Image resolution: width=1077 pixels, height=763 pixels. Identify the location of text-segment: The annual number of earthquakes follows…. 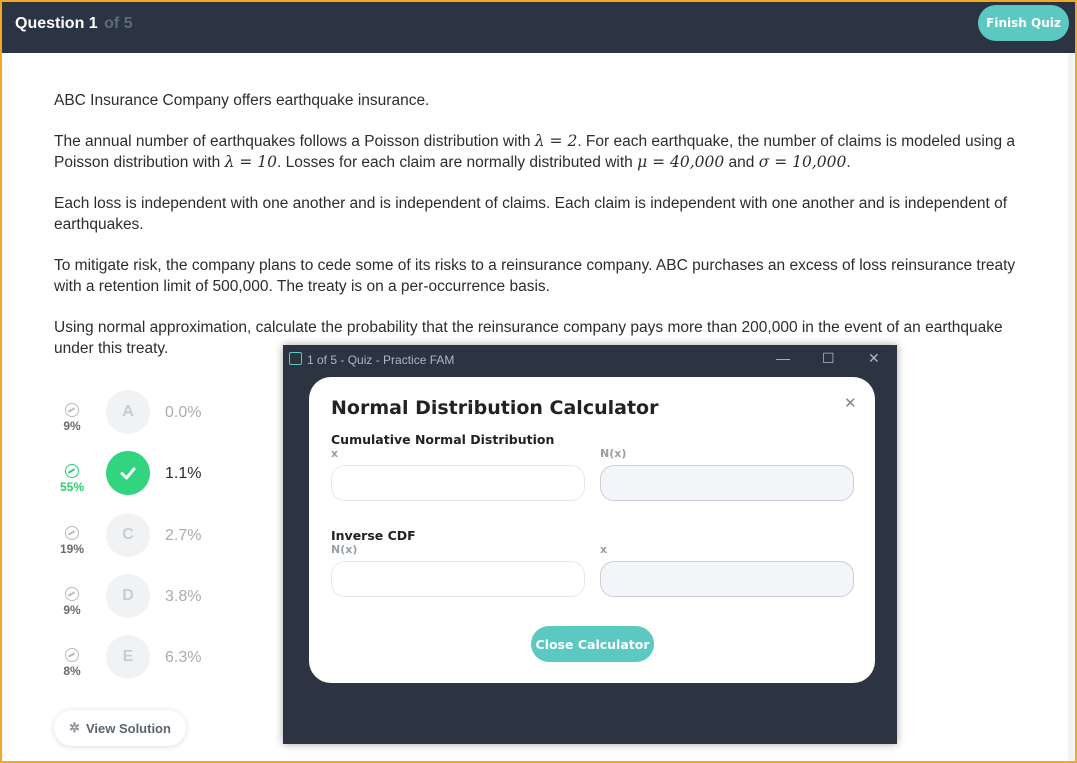
(294, 141).